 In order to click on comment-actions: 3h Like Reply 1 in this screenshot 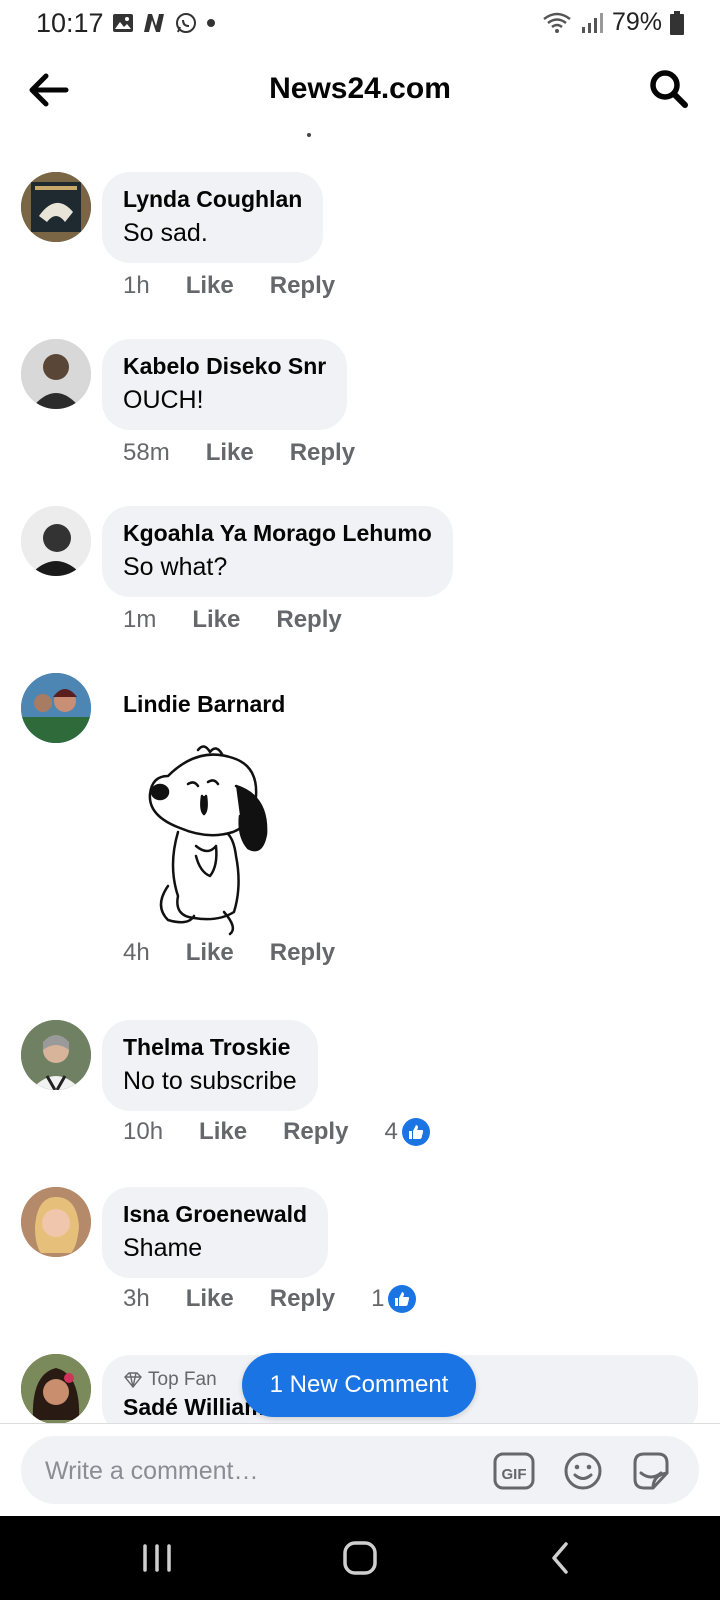, I will do `click(270, 1299)`.